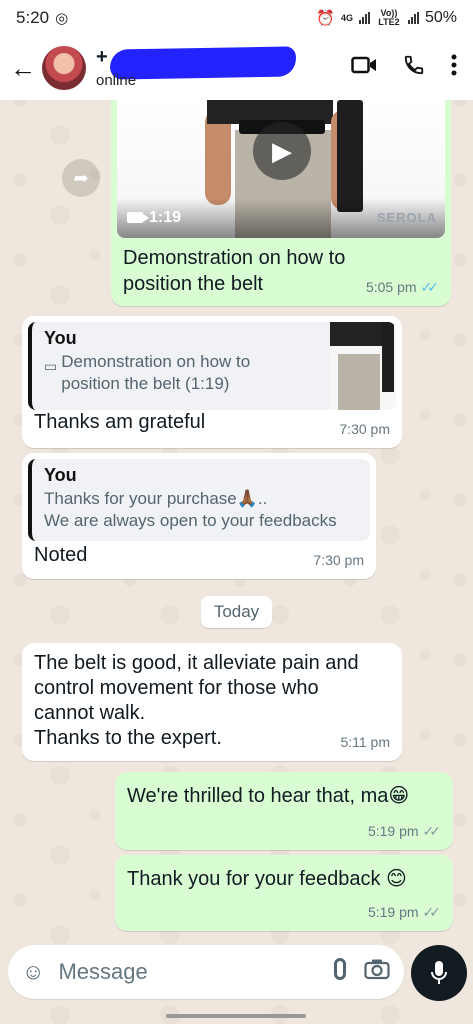  I want to click on mic-icon, so click(439, 973).